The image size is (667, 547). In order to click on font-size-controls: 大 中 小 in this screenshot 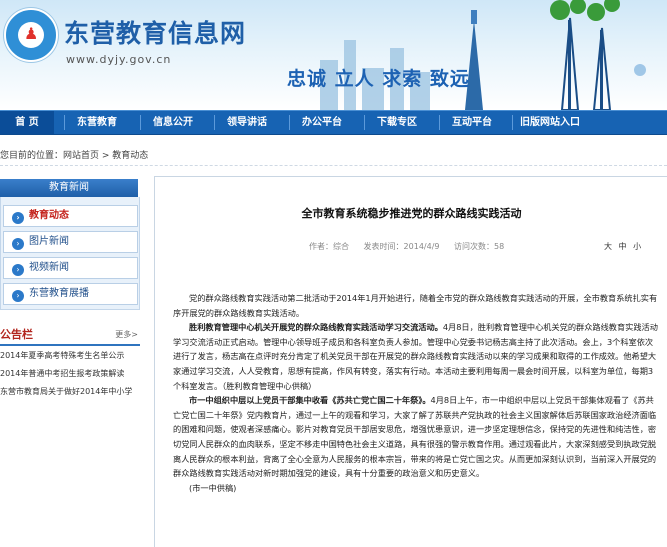, I will do `click(620, 246)`.